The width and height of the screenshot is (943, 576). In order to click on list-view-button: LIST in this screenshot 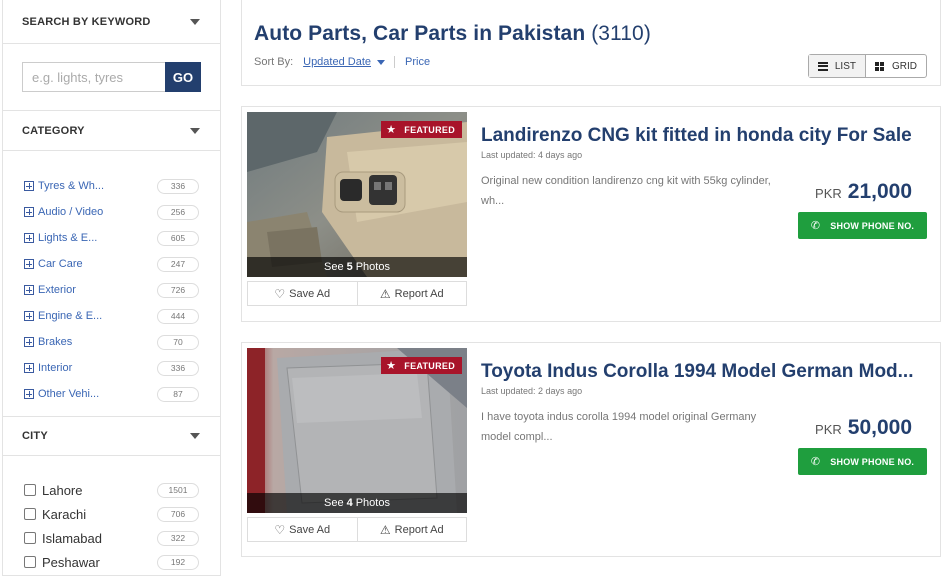, I will do `click(837, 66)`.